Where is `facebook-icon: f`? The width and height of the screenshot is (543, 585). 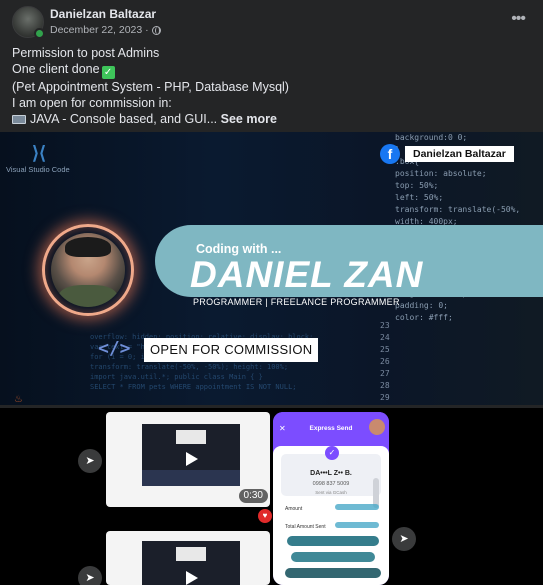 facebook-icon: f is located at coordinates (390, 154).